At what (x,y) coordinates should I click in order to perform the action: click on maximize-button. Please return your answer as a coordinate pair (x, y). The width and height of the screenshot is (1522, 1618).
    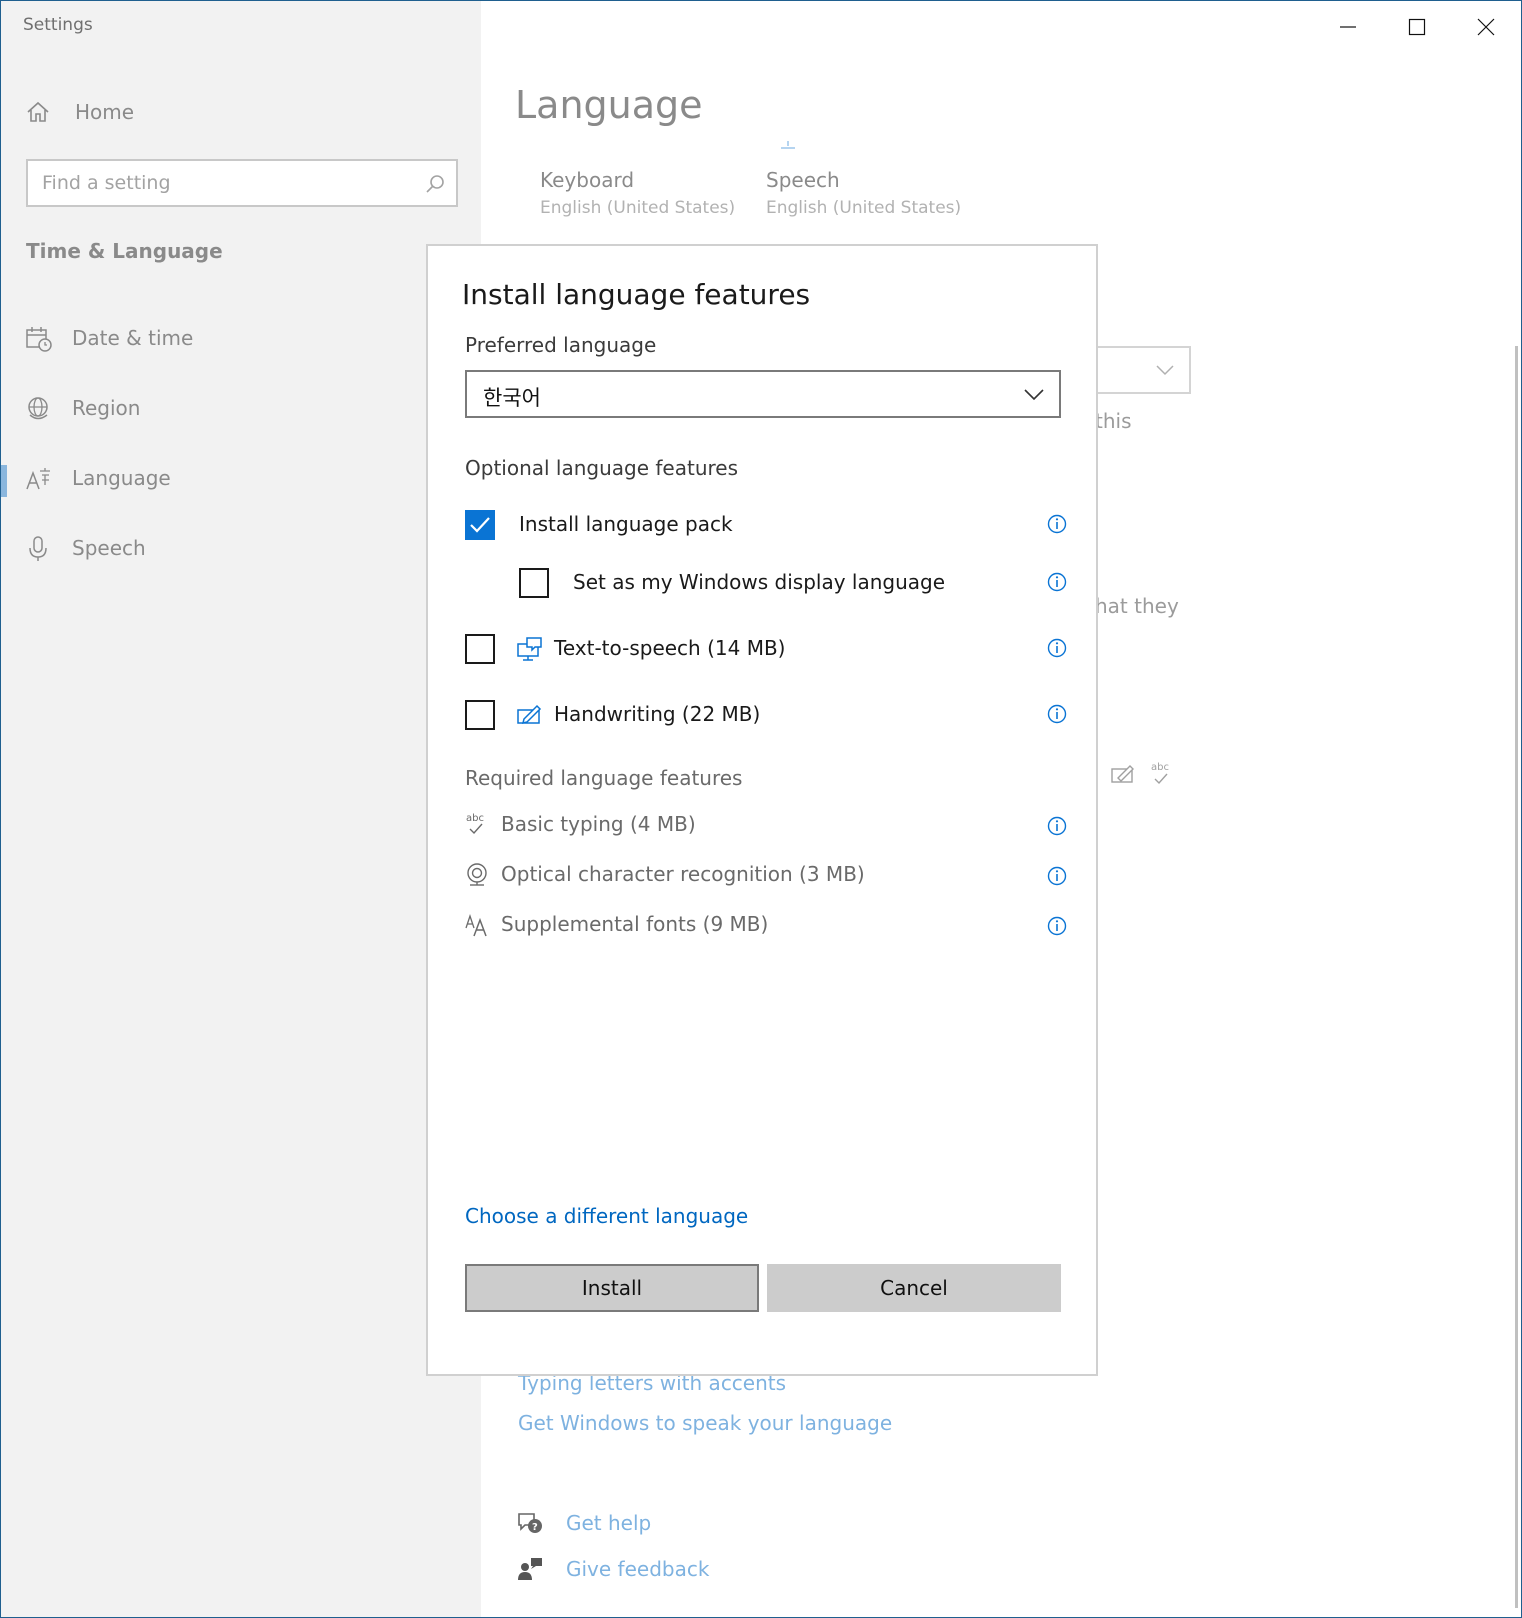
    Looking at the image, I should click on (1417, 27).